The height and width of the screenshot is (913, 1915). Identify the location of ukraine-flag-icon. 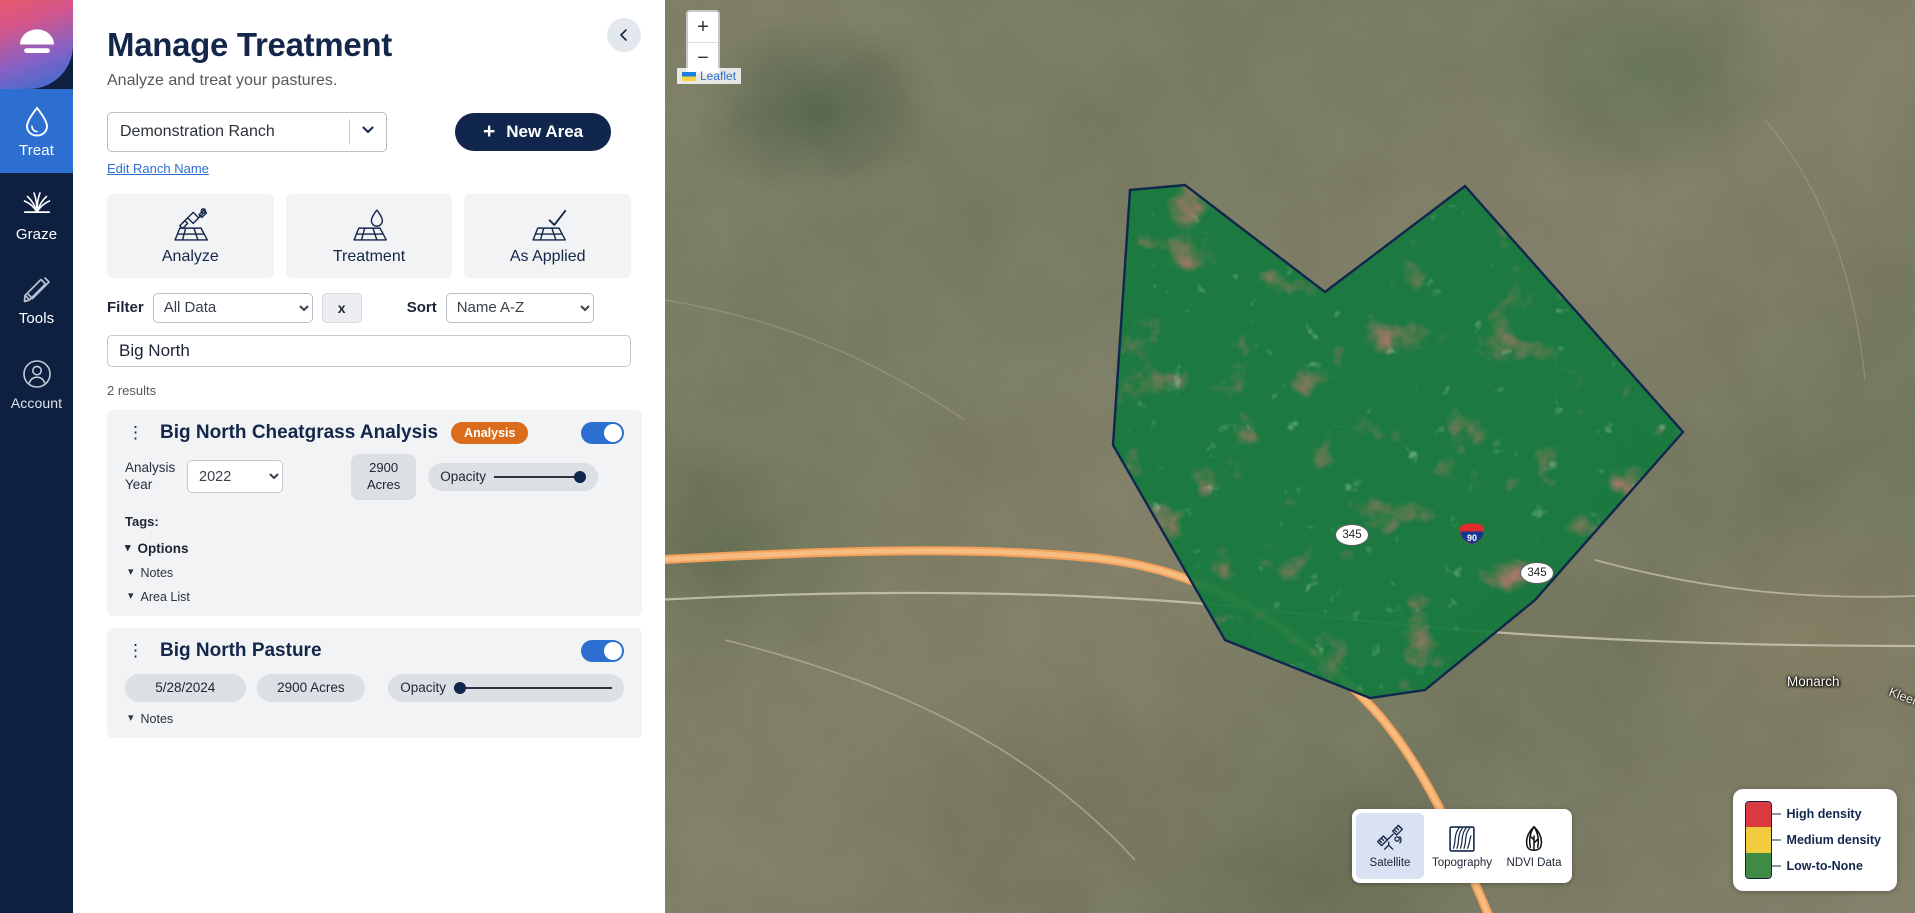
(689, 76).